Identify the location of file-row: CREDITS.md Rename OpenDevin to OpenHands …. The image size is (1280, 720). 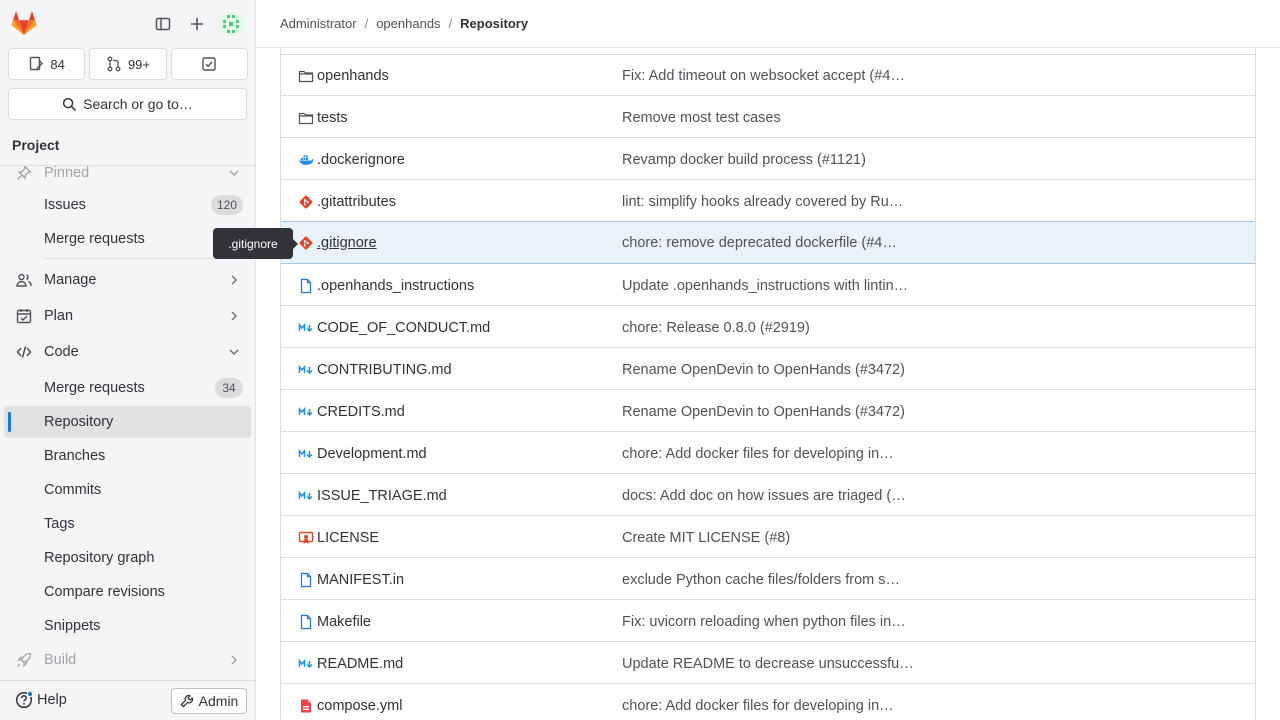
(768, 411).